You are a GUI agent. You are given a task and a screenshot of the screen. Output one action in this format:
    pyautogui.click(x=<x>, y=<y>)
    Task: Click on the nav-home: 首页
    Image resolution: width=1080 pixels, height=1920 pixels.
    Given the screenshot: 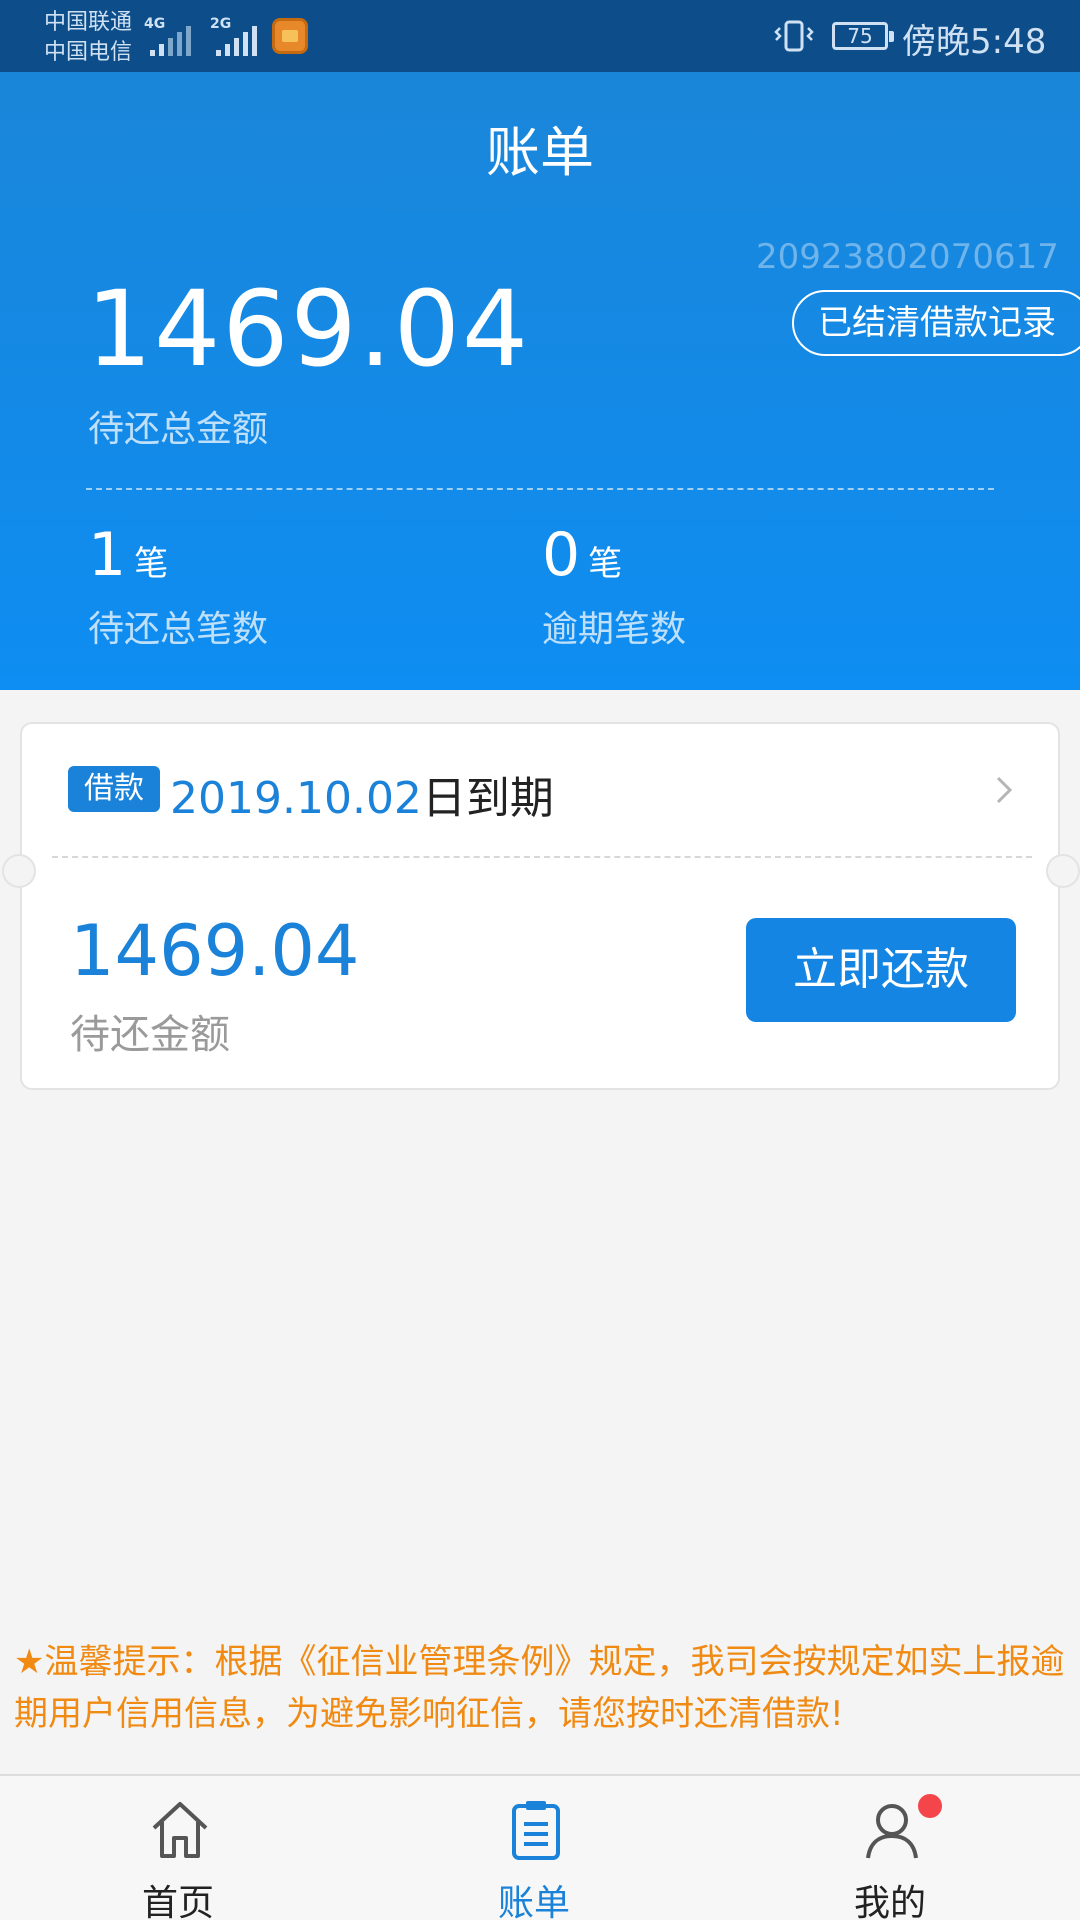 What is the action you would take?
    pyautogui.click(x=178, y=1848)
    